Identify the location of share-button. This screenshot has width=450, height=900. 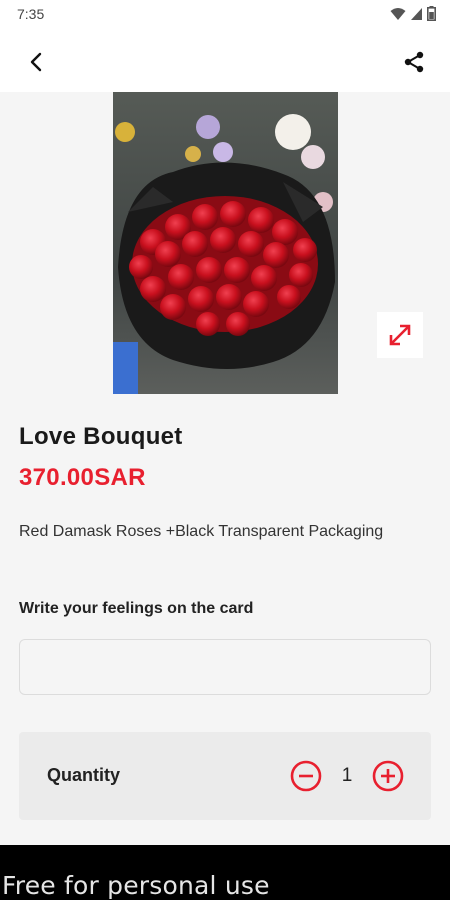
(414, 62).